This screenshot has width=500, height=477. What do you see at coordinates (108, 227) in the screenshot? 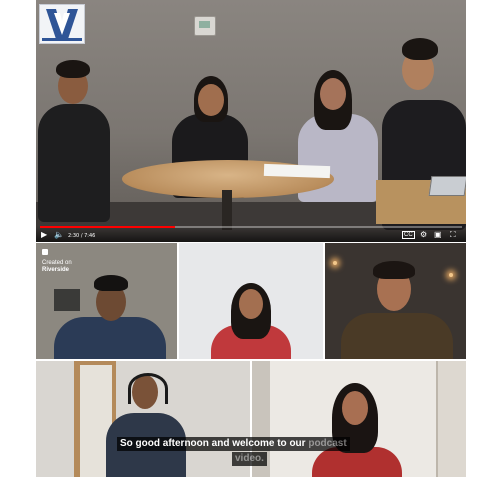
I see `progress-bar-fill` at bounding box center [108, 227].